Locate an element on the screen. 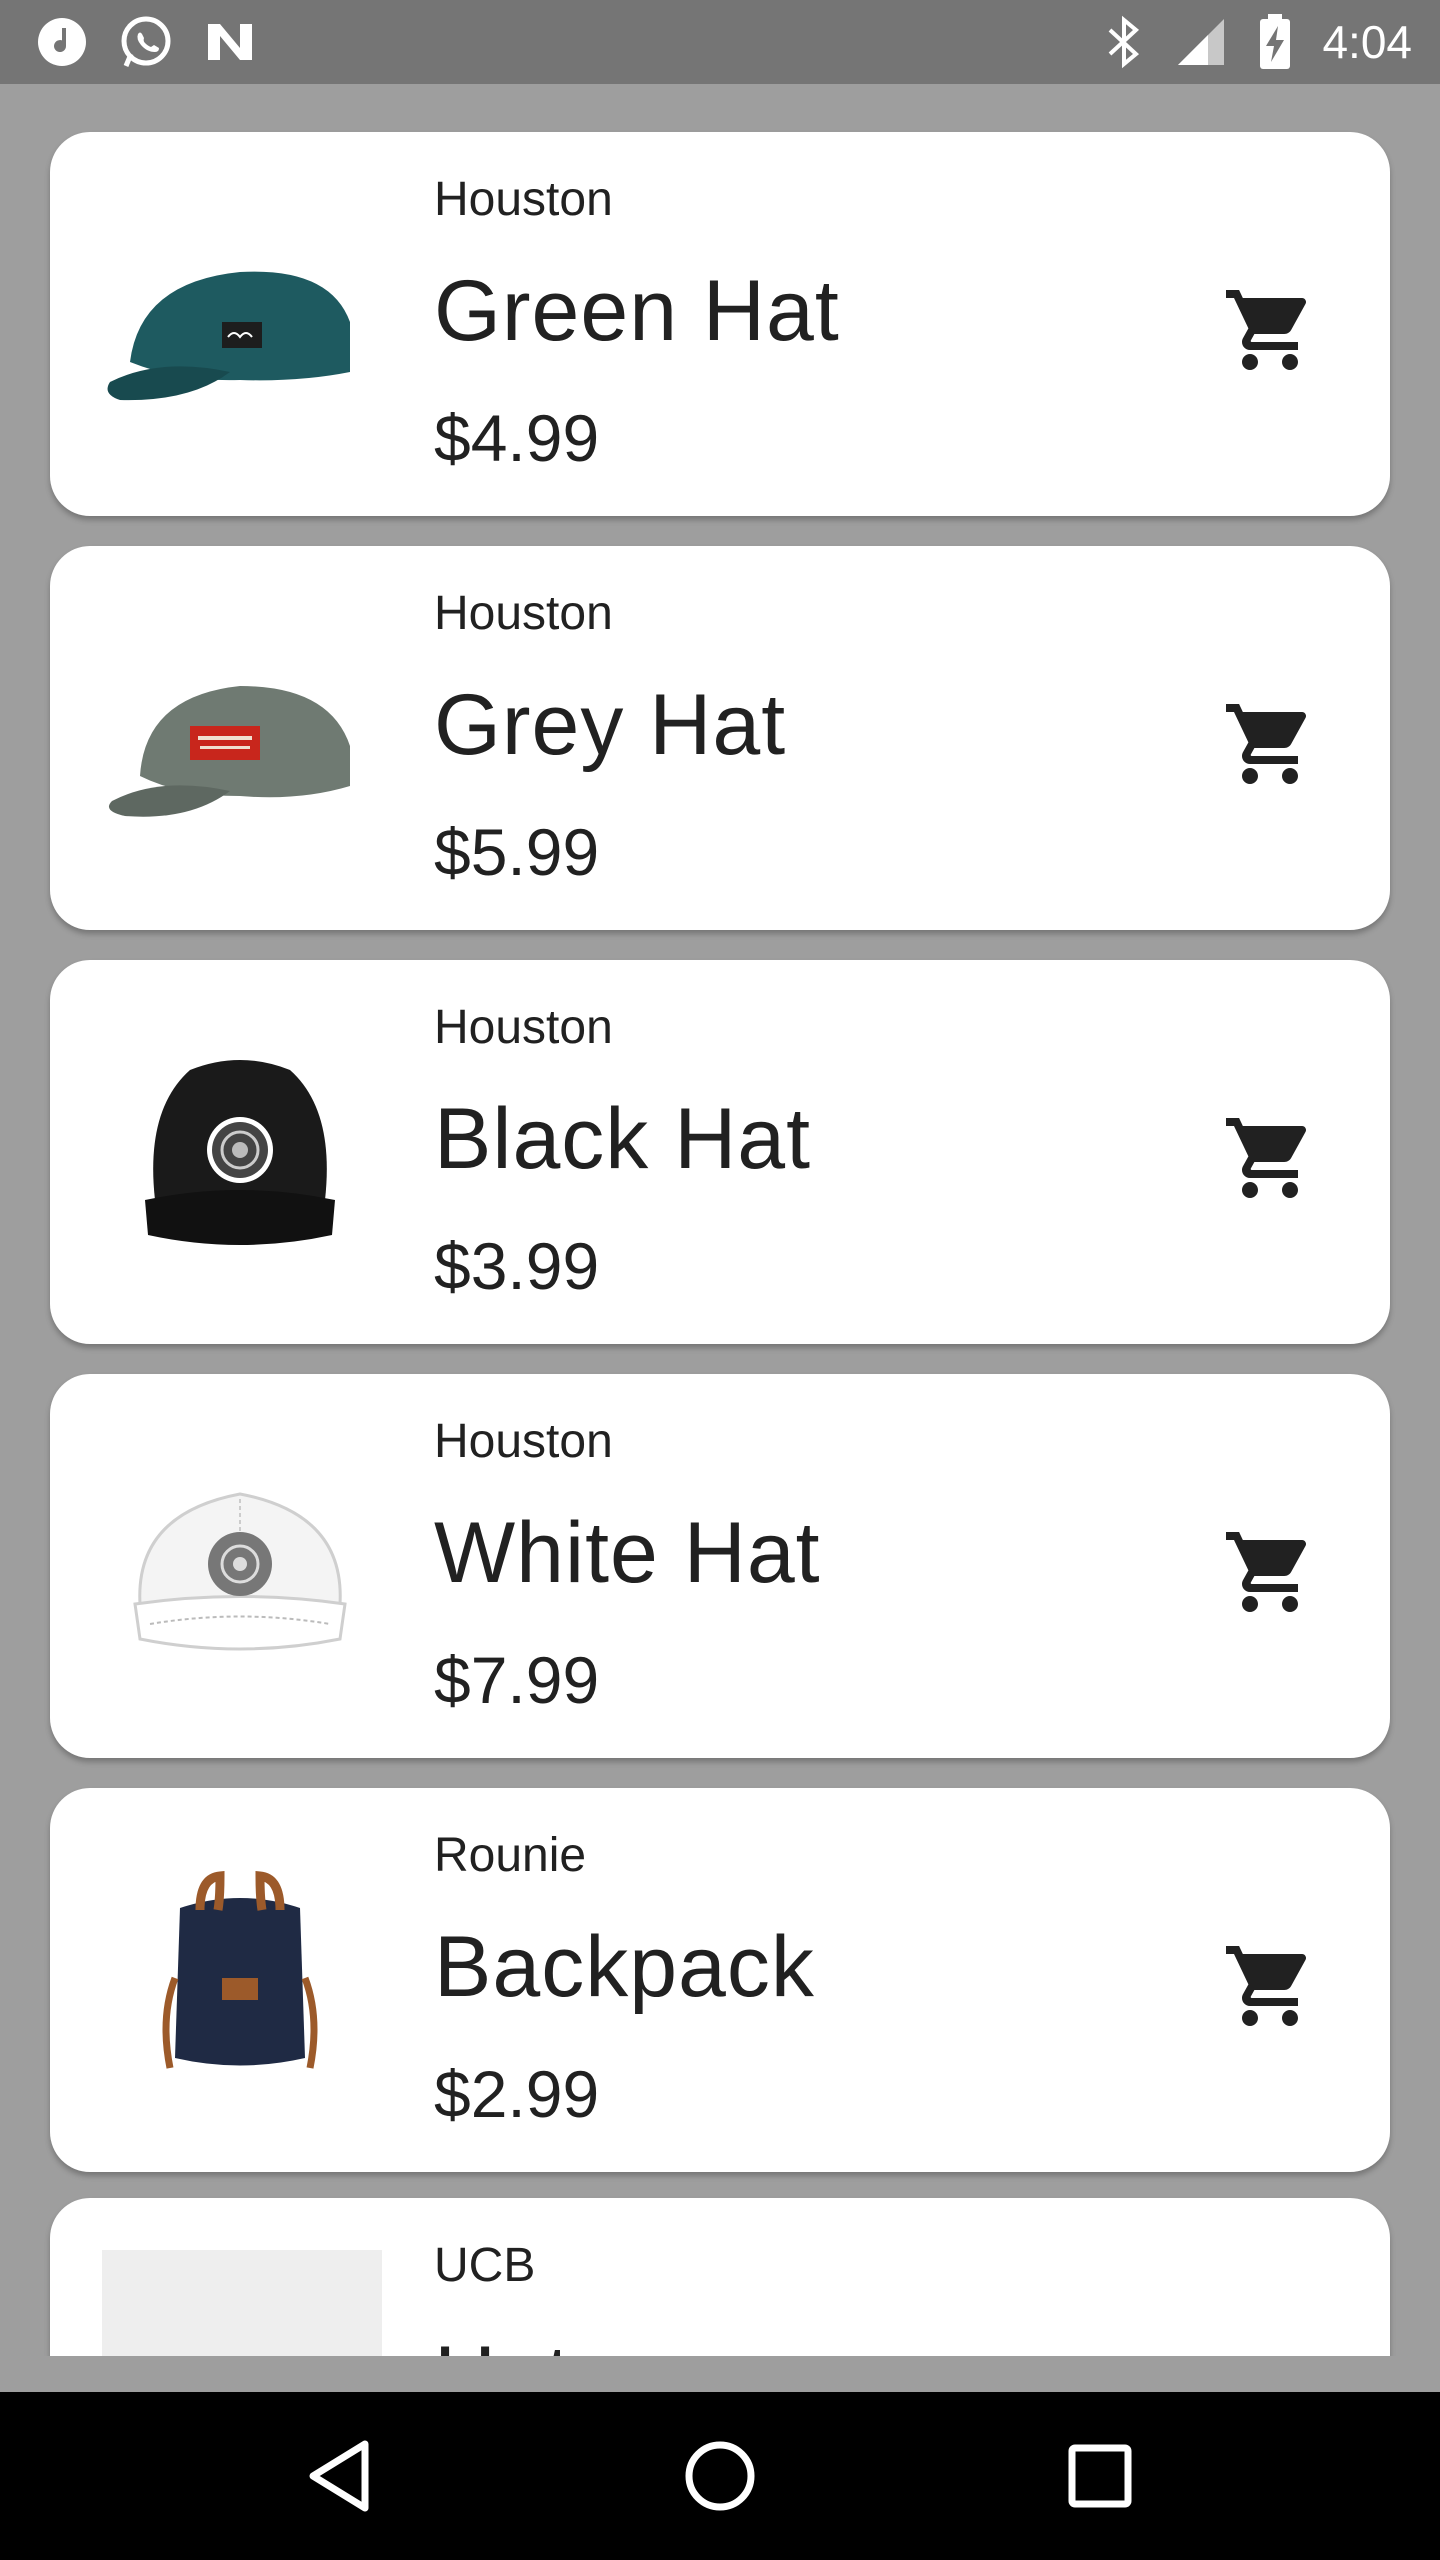 The image size is (1440, 2560). back-icon is located at coordinates (339, 2476).